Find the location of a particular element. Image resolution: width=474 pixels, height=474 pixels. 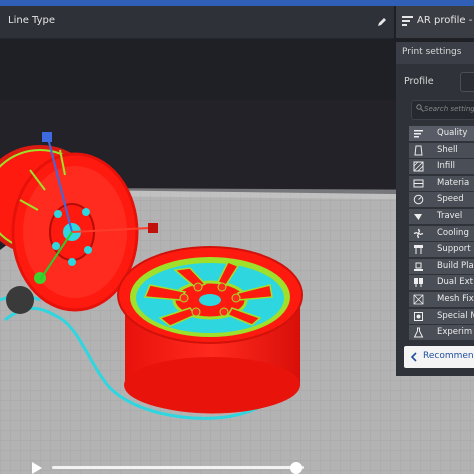

profile-dropdown is located at coordinates (467, 82).